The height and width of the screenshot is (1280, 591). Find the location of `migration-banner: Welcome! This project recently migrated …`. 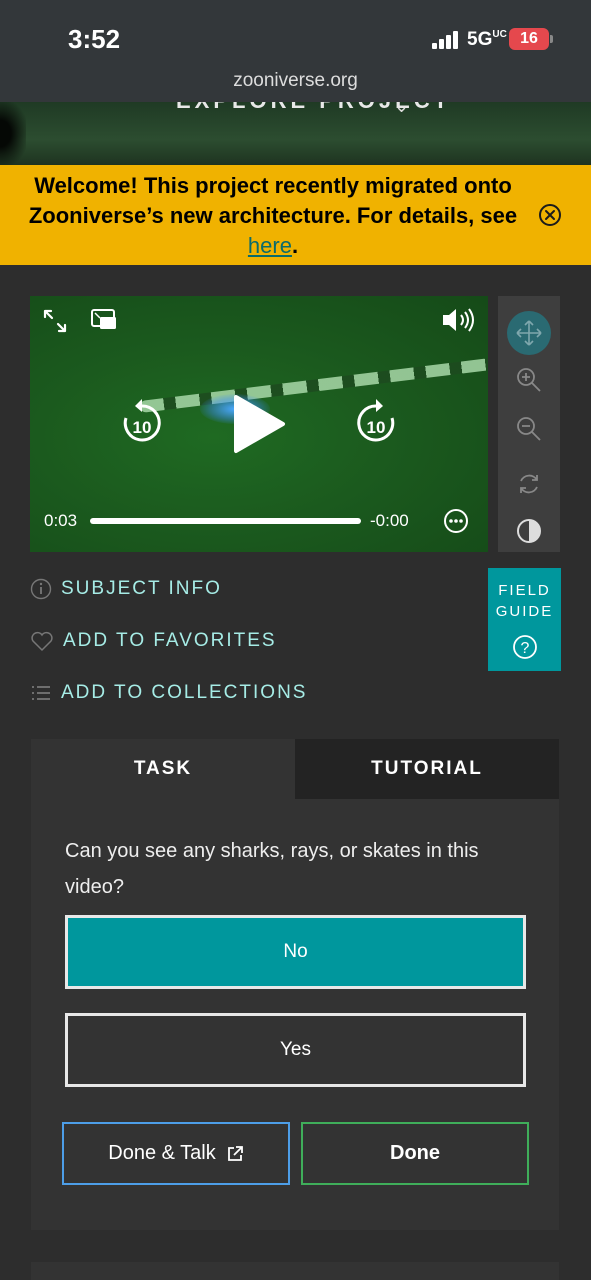

migration-banner: Welcome! This project recently migrated … is located at coordinates (295, 215).